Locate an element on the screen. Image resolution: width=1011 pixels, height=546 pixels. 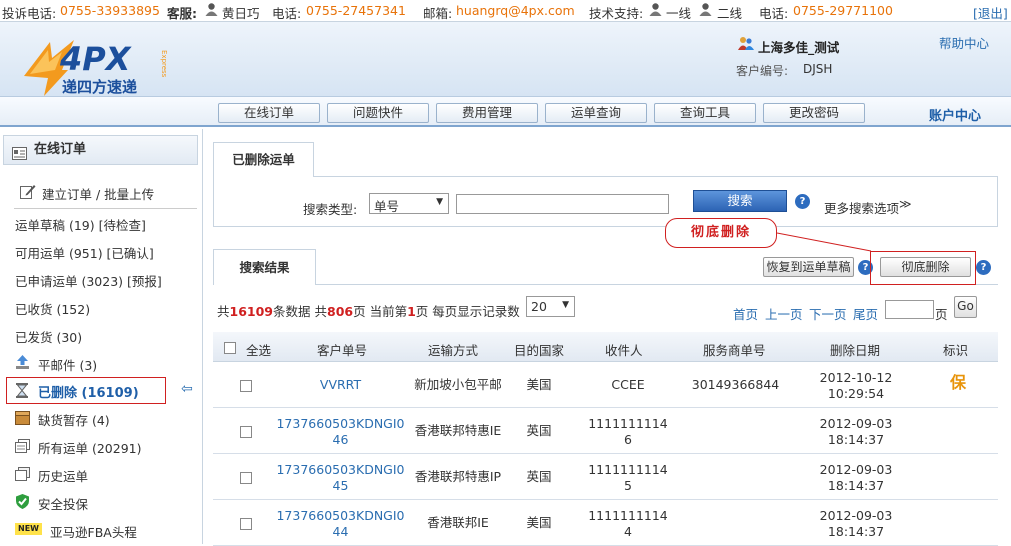
search-type-value: 单号 is located at coordinates (387, 206).